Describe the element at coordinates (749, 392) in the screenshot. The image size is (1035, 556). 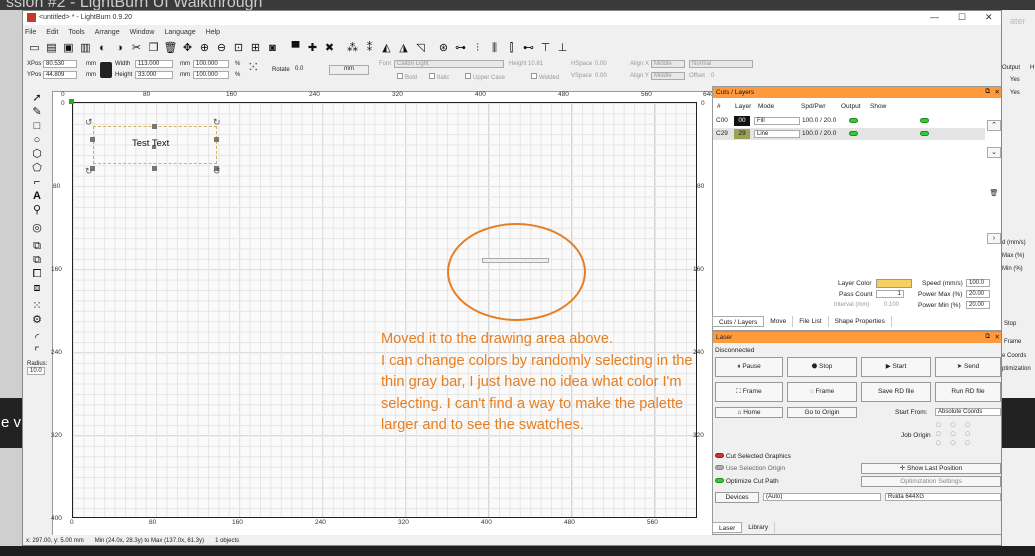
I see `frame-button: ⛶ Frame` at that location.